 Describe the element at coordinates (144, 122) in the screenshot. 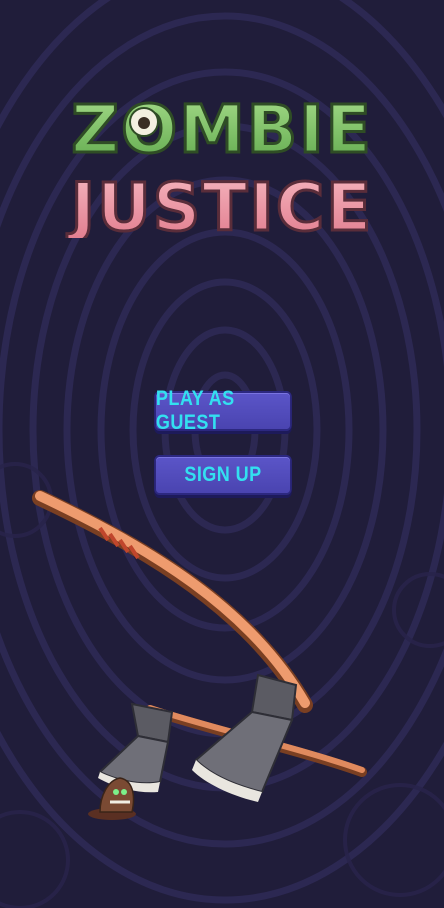

I see `eyeball-icon` at that location.